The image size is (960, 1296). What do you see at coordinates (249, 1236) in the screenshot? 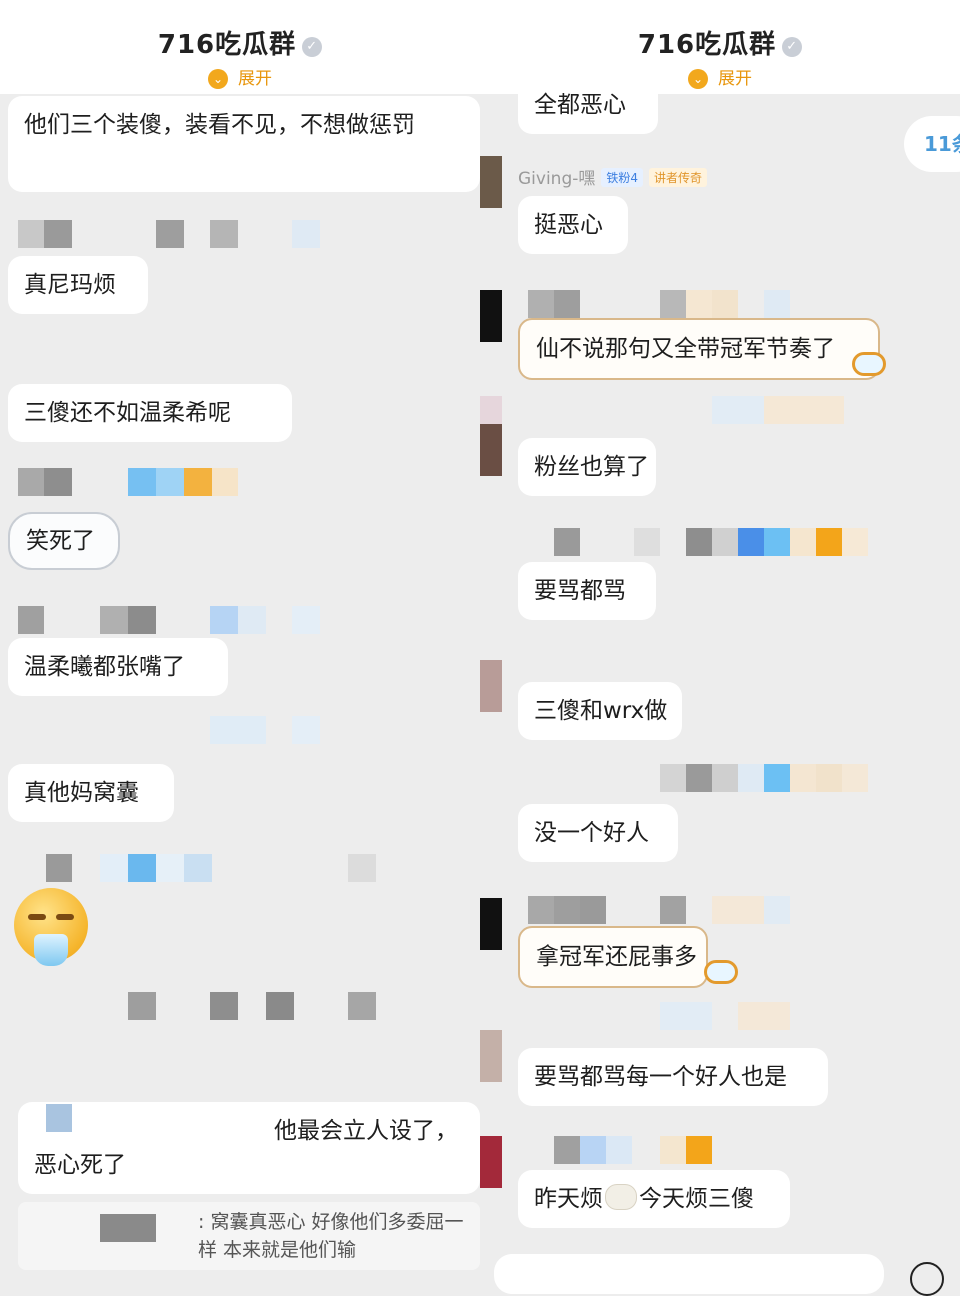
I see `quoted-reply: : 窝囊真恶心 好像他们多委屈一样 本来就是他们输` at bounding box center [249, 1236].